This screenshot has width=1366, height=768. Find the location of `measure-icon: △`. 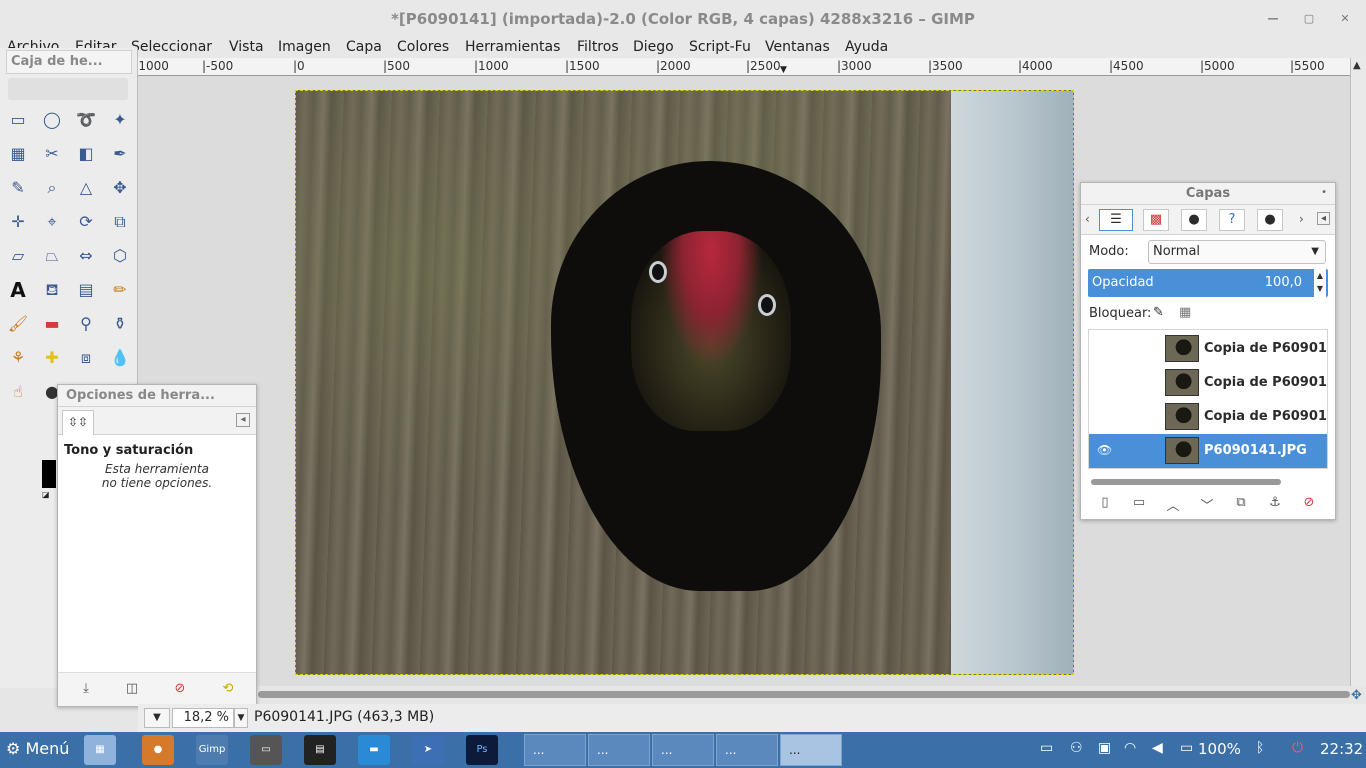

measure-icon: △ is located at coordinates (86, 188).